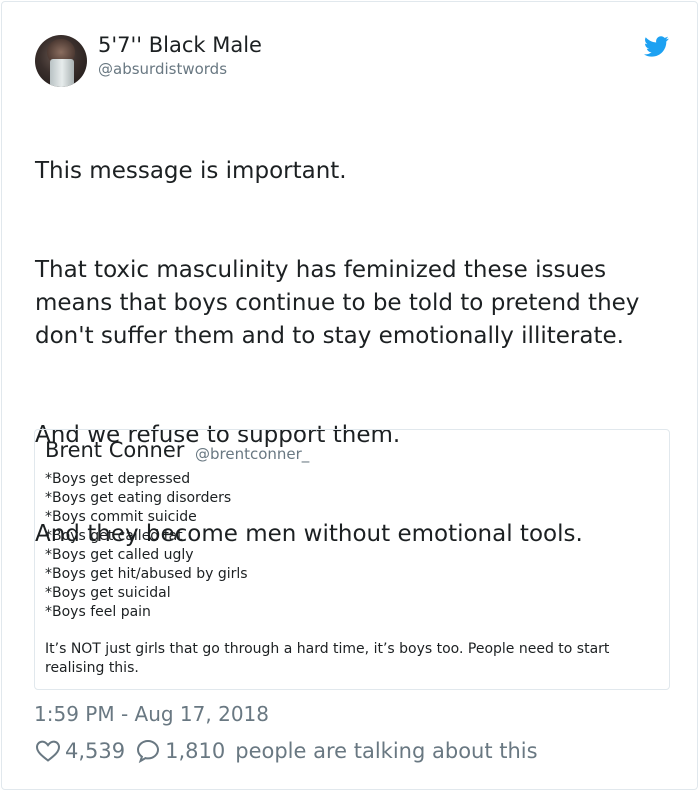 The width and height of the screenshot is (700, 792). Describe the element at coordinates (62, 73) in the screenshot. I see `avatar-mug` at that location.